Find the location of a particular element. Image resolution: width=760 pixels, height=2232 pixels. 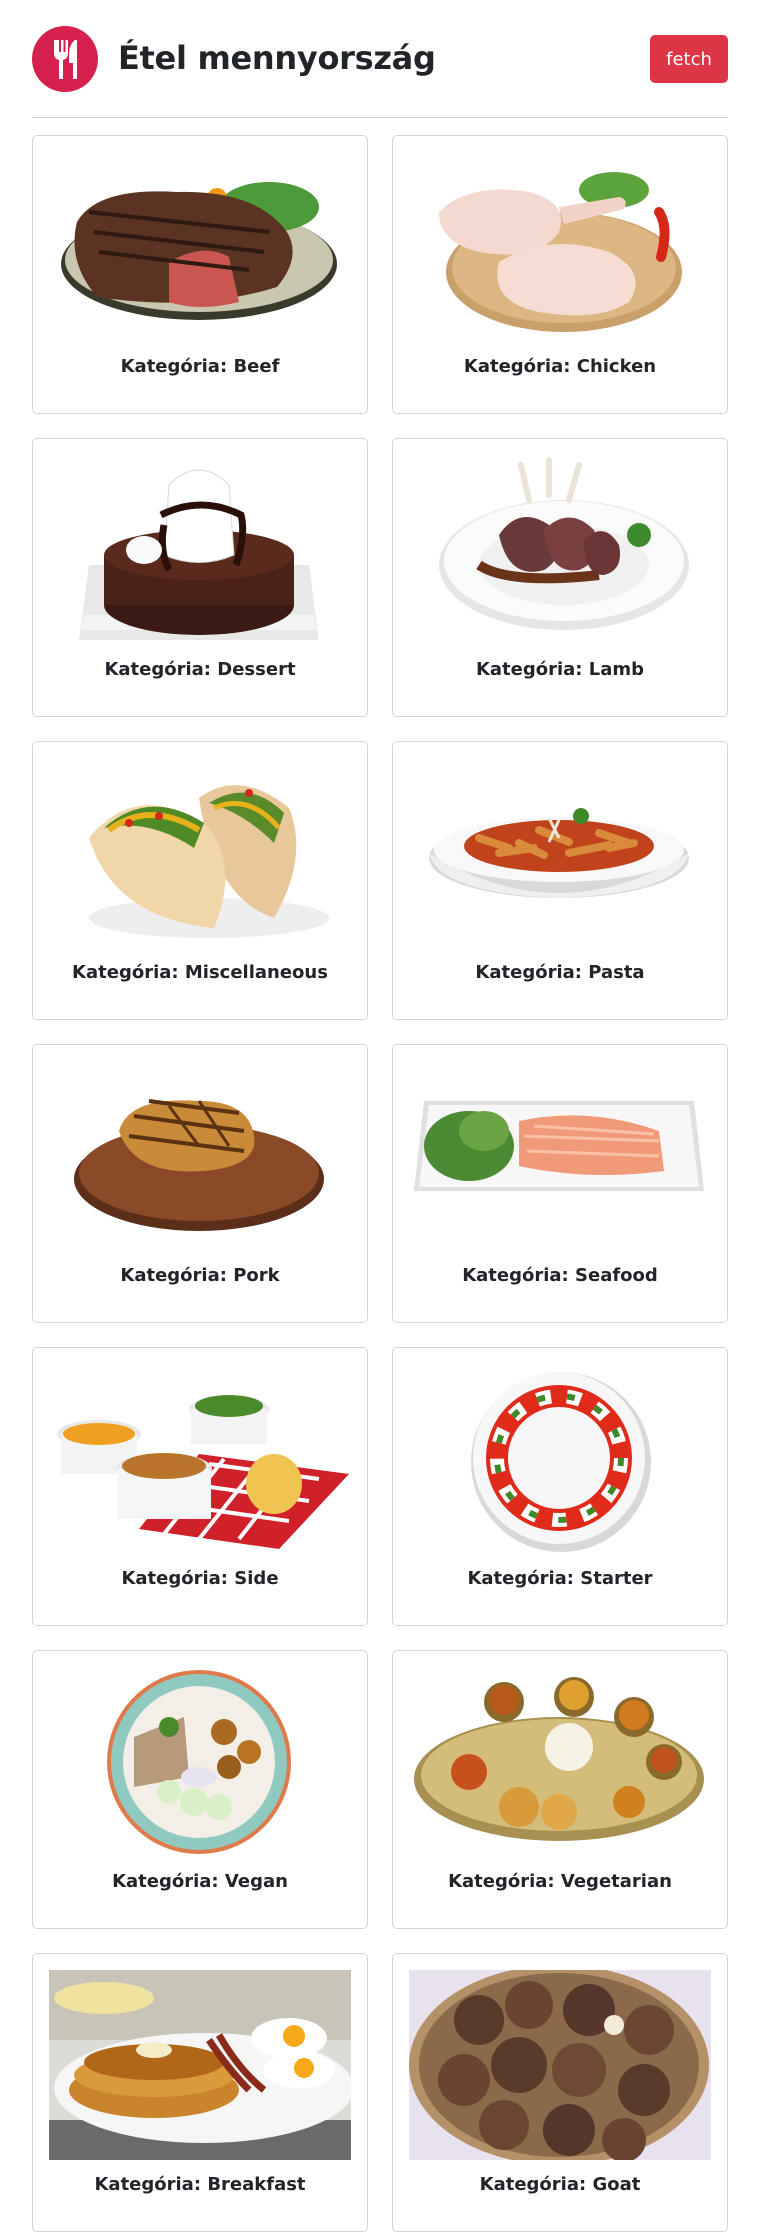

category-card: Kategória: Pork is located at coordinates (200, 1183).